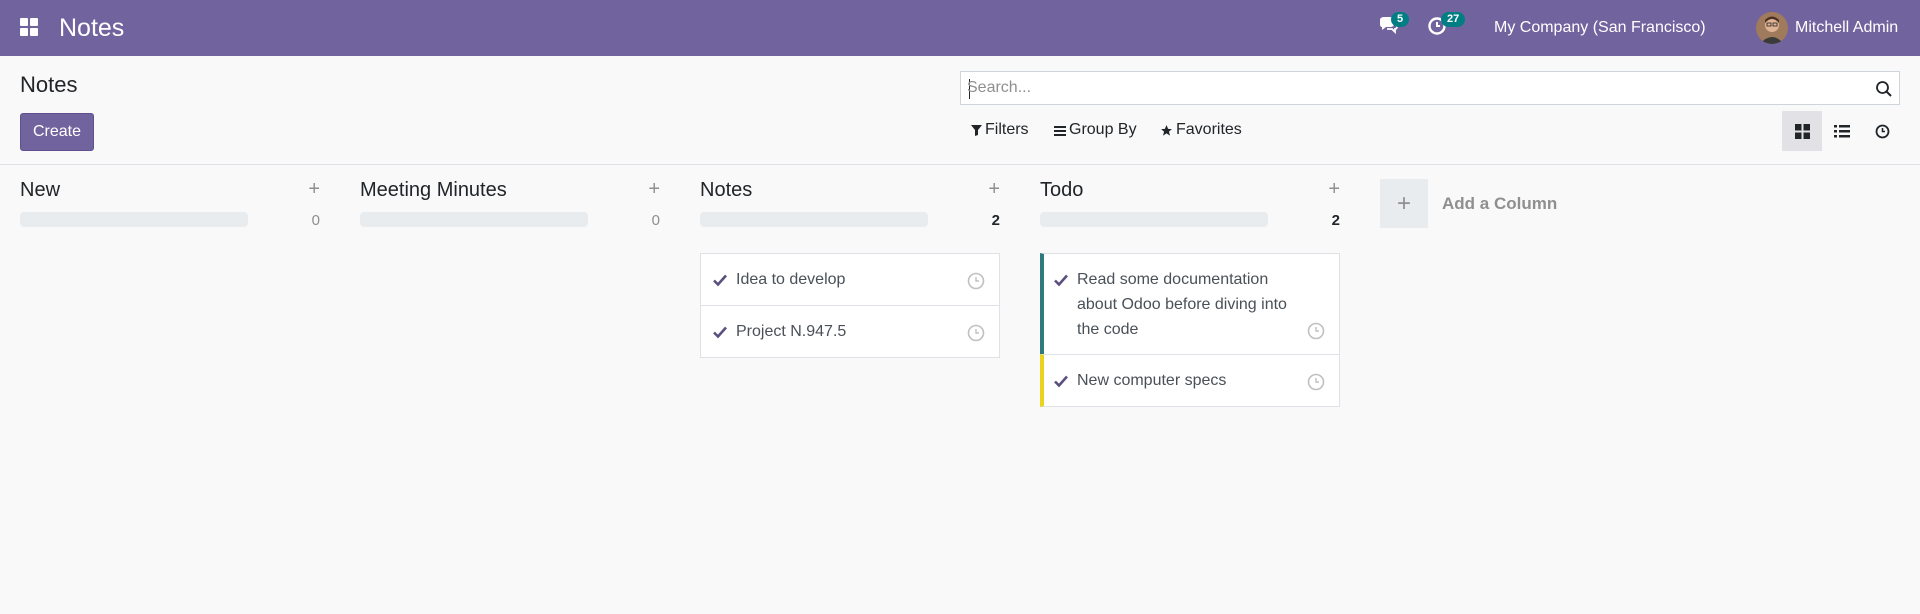 The image size is (1920, 614). I want to click on card-title: Idea to develop, so click(791, 279).